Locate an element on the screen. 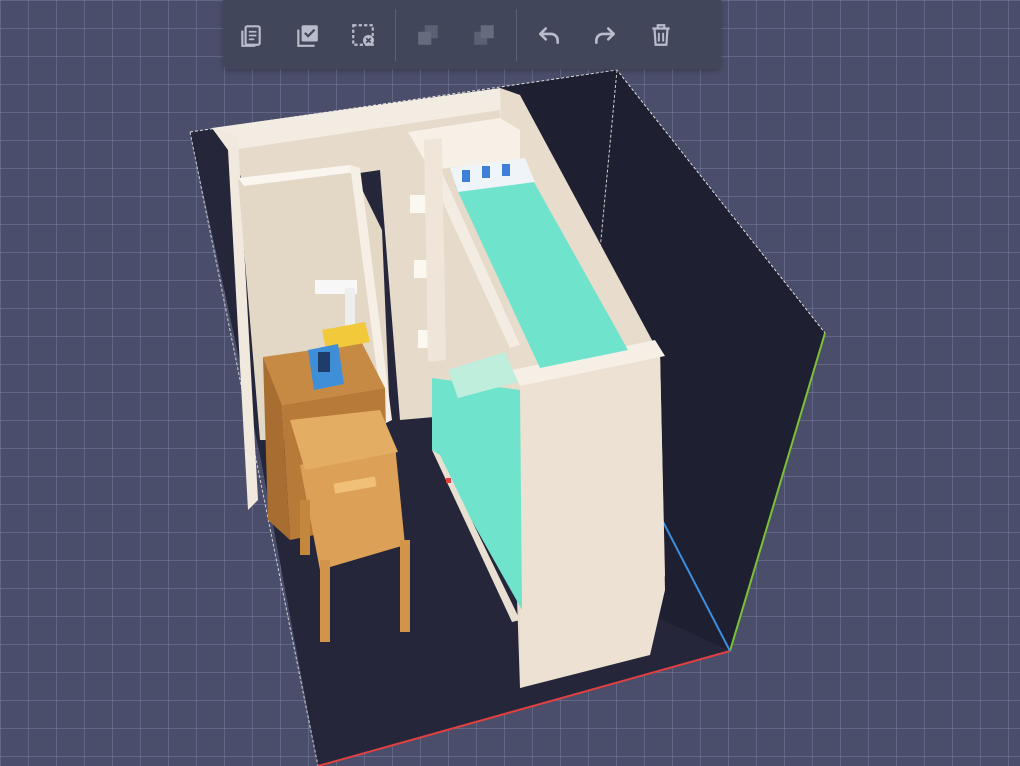  bring-to-front-icon is located at coordinates (428, 34).